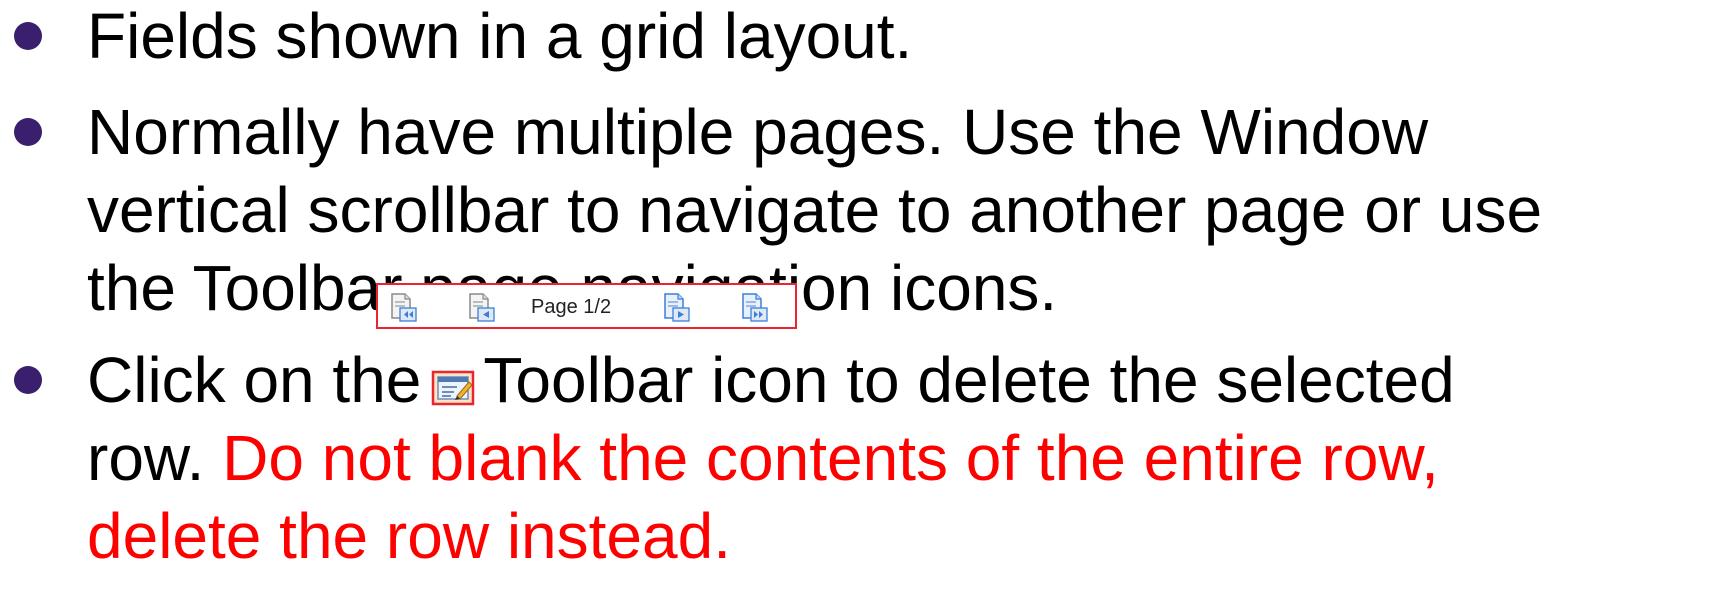 The width and height of the screenshot is (1736, 616). What do you see at coordinates (254, 380) in the screenshot?
I see `bullet-text-before-icon: Click on the` at bounding box center [254, 380].